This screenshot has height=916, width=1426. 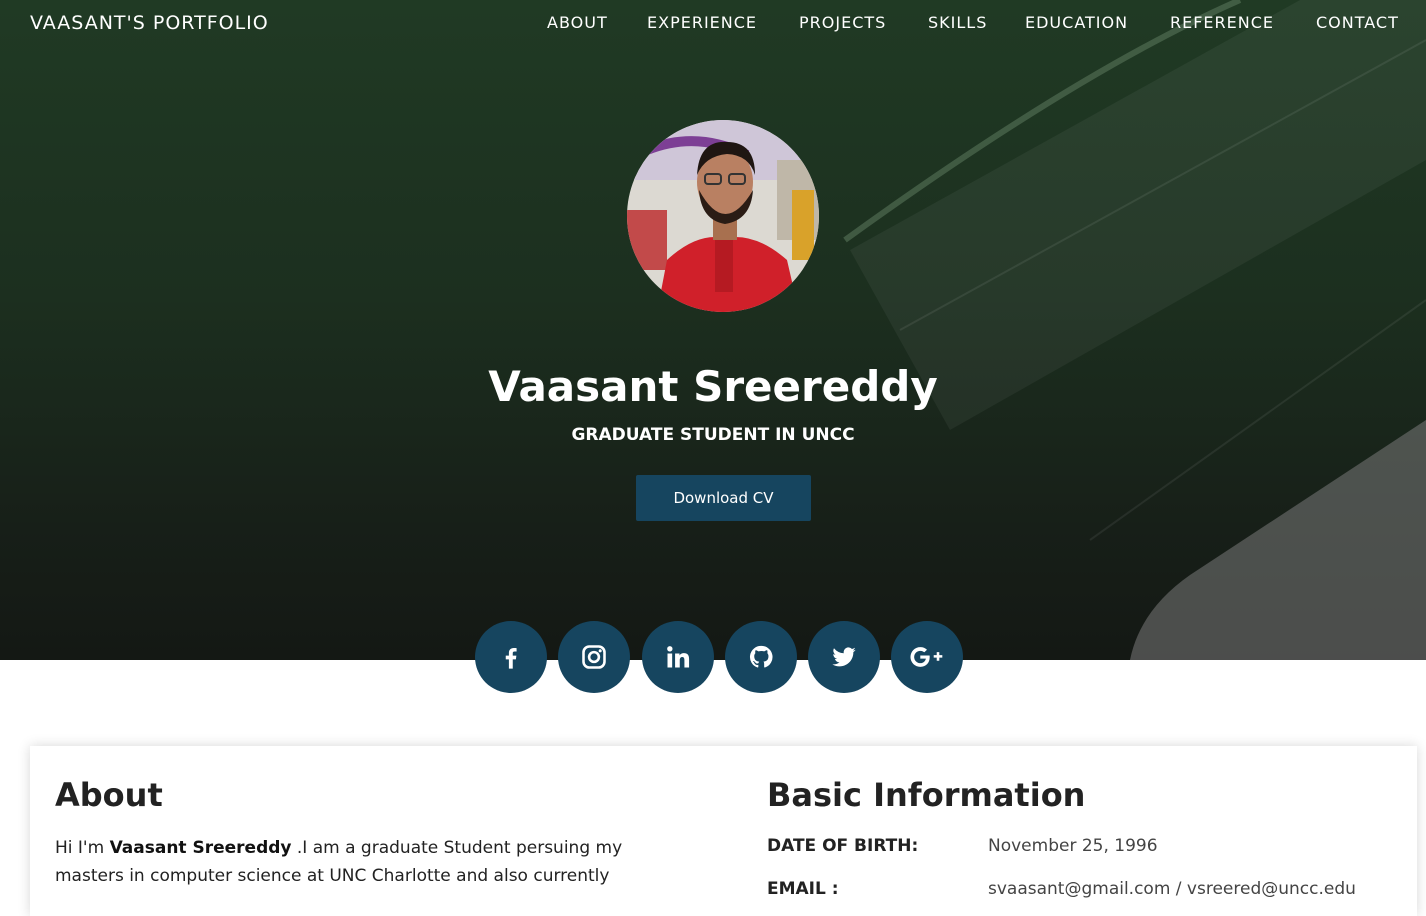 I want to click on nav-link-projects: PROJECTS, so click(x=842, y=22).